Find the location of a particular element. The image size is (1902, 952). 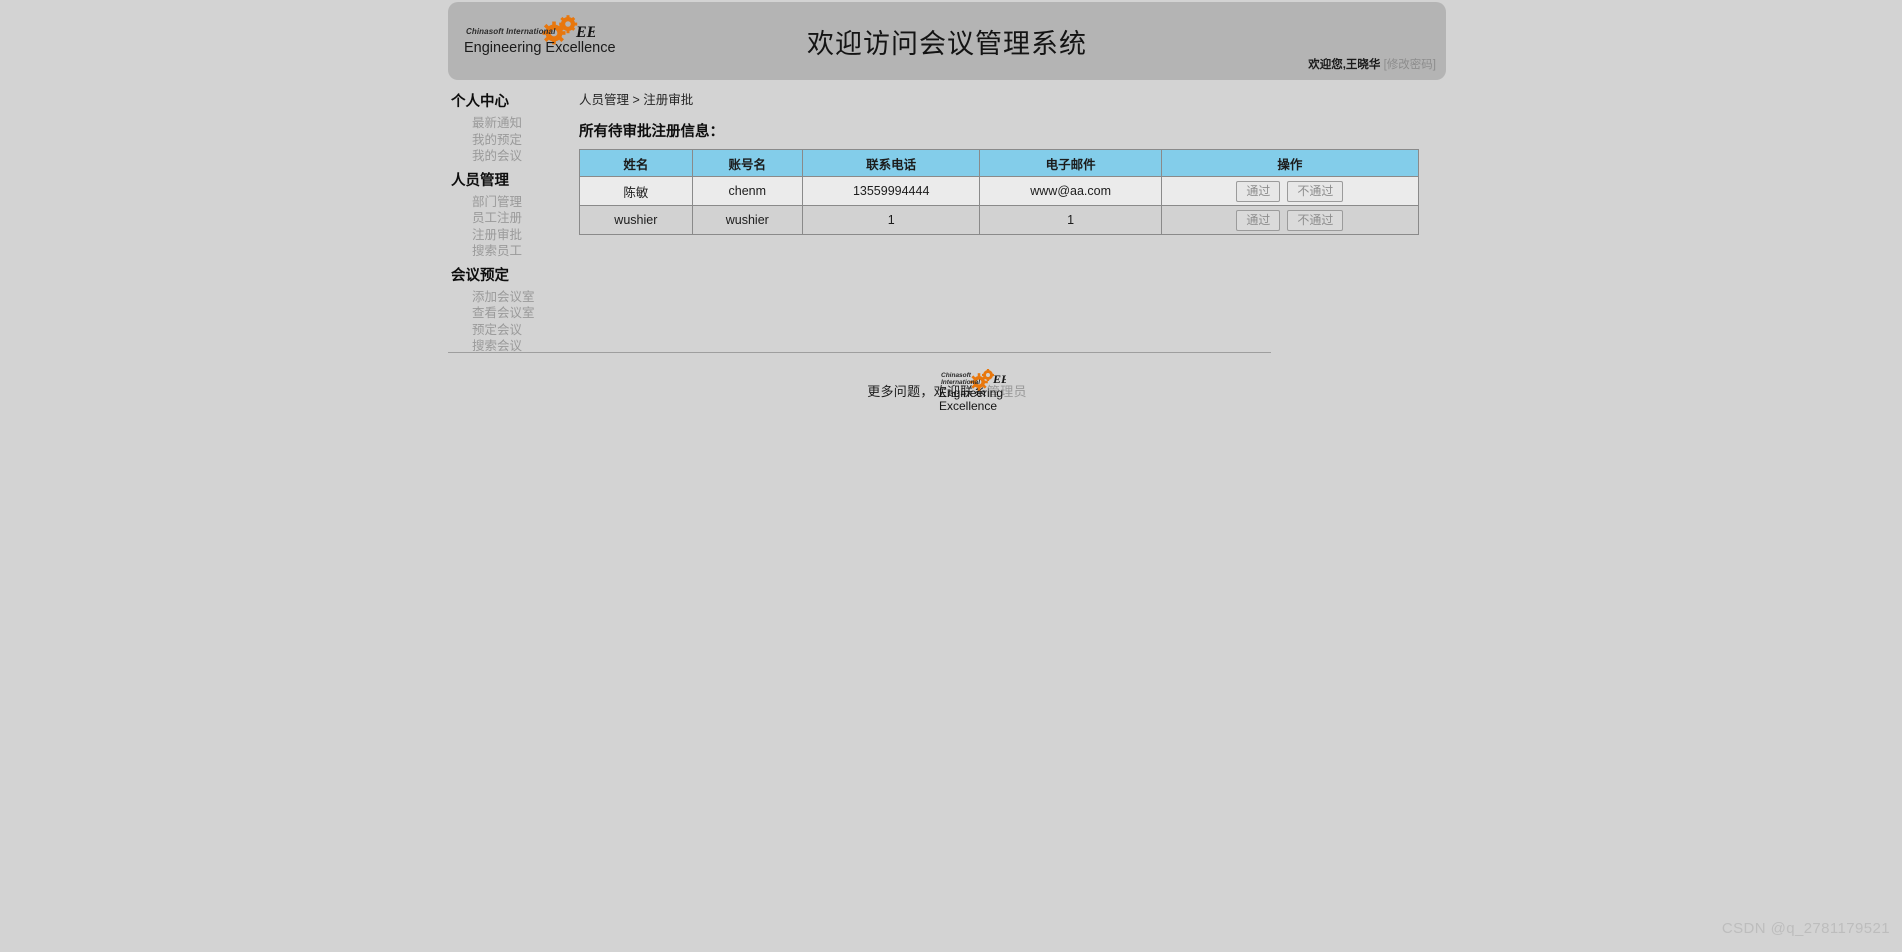

sidebar-item-search-employee: 搜索员工 is located at coordinates (503, 251).